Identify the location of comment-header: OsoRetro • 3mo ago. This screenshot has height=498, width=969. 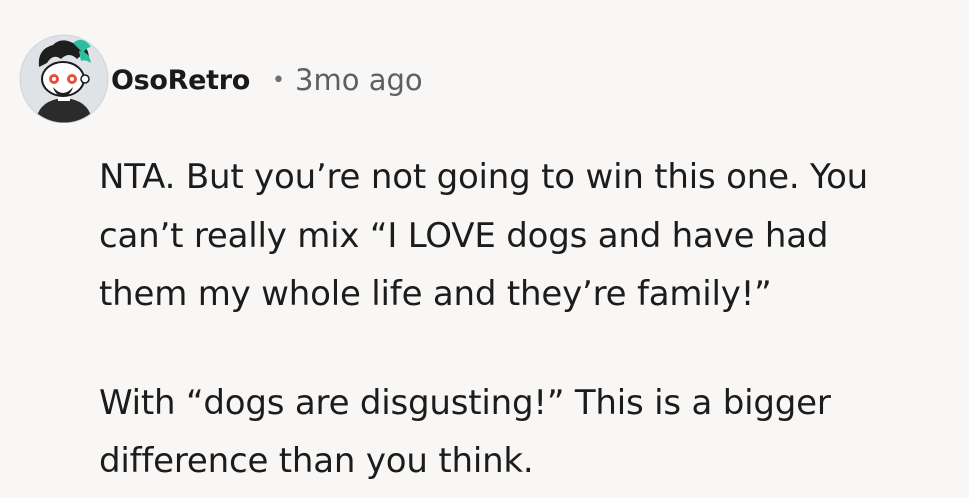
(267, 80).